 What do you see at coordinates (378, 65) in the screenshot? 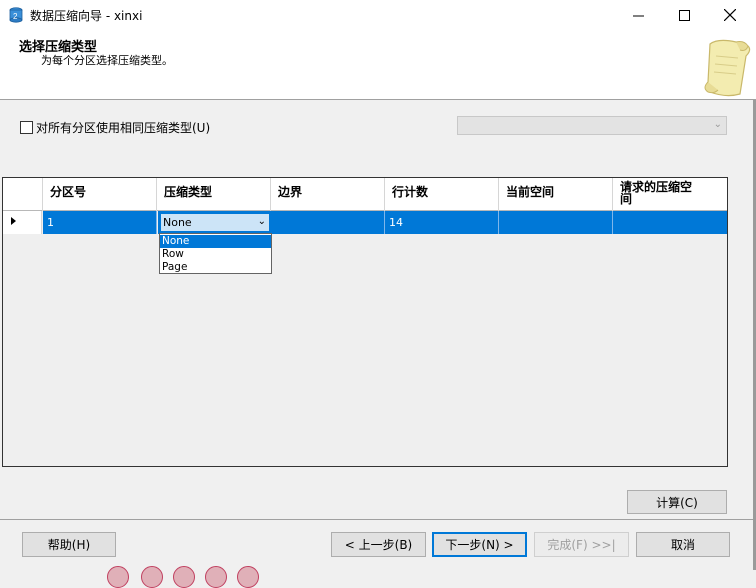
I see `wizard-header: 选择压缩类型 为每个分区选择压缩类型。` at bounding box center [378, 65].